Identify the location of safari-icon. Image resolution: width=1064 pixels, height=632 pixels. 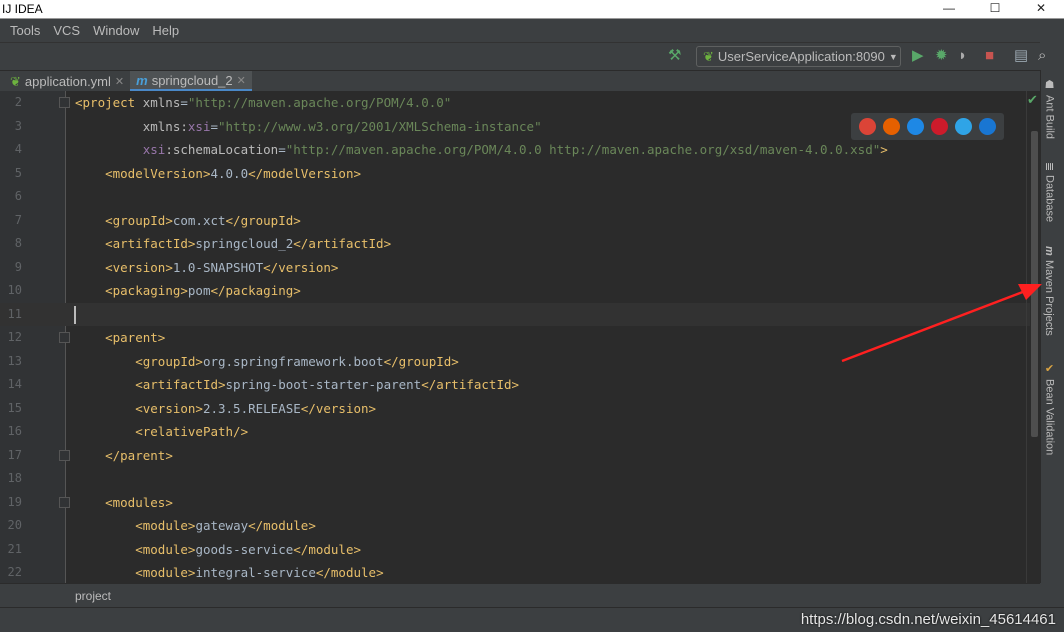
(915, 126).